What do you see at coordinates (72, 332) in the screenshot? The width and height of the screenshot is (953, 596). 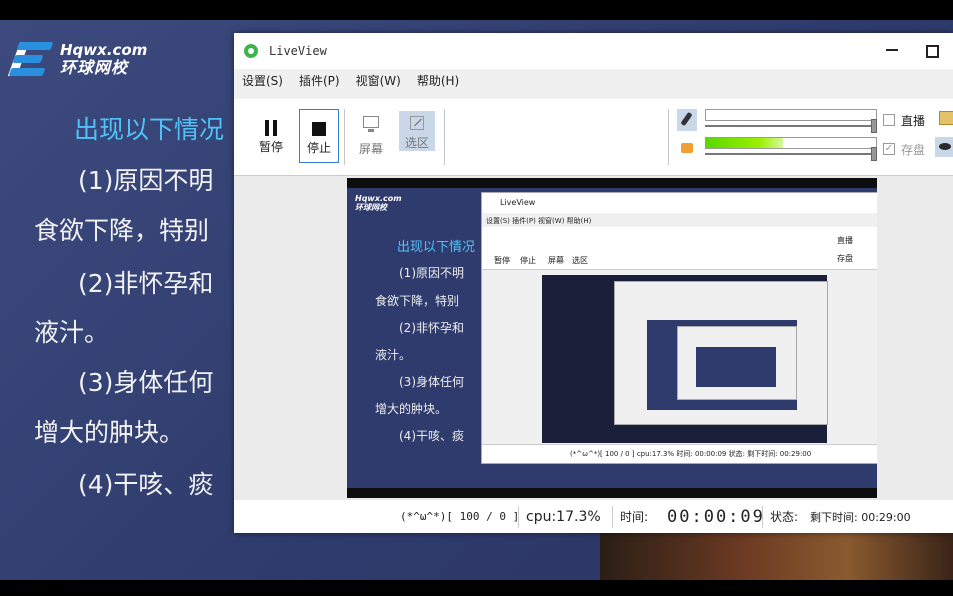 I see `slide-line: 液汁。` at bounding box center [72, 332].